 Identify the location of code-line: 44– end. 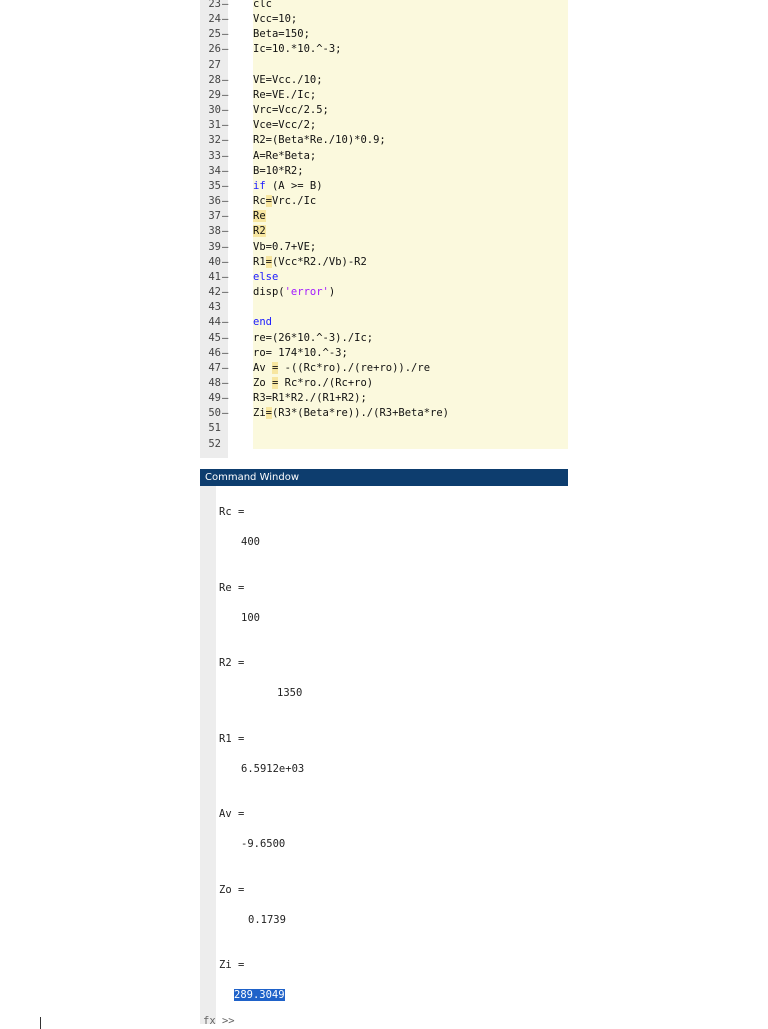
(384, 323).